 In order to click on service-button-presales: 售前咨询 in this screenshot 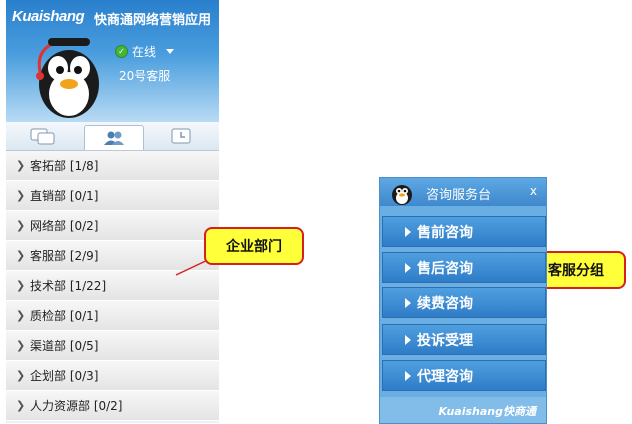, I will do `click(464, 231)`.